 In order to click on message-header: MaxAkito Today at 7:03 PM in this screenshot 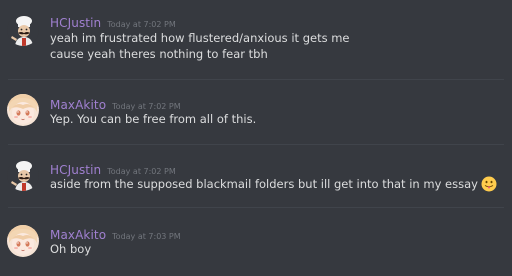, I will do `click(115, 233)`.